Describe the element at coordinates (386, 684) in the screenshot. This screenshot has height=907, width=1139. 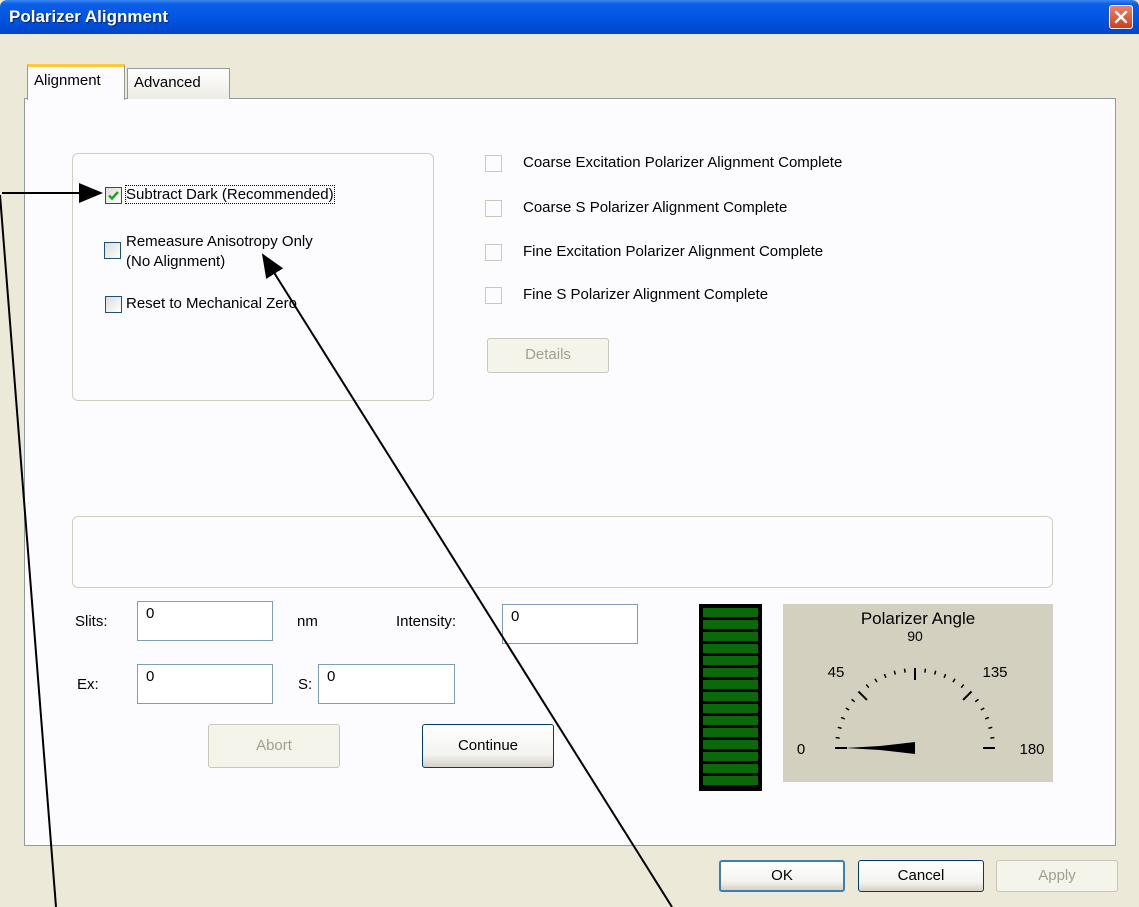
I see `s-input: 0` at that location.